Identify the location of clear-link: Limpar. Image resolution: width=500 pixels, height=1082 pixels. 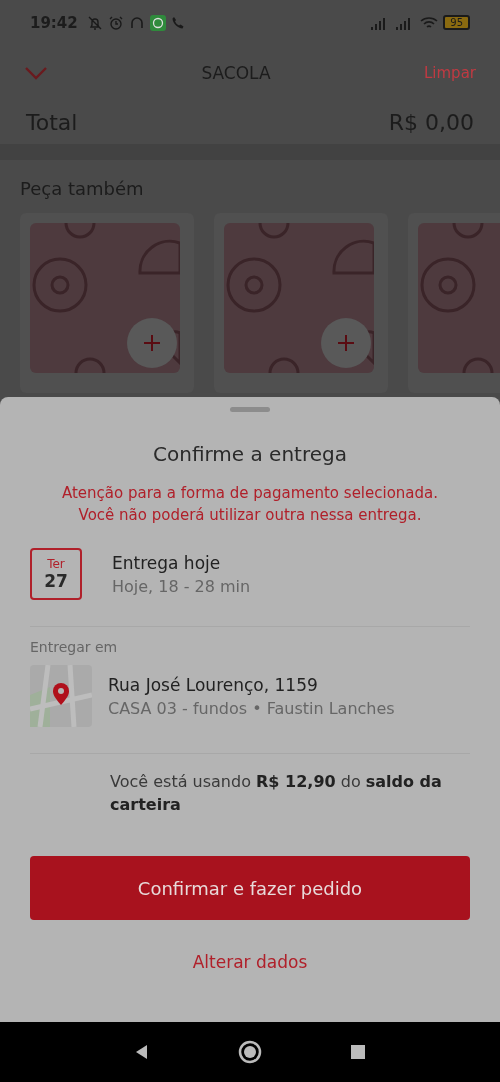
(449, 72).